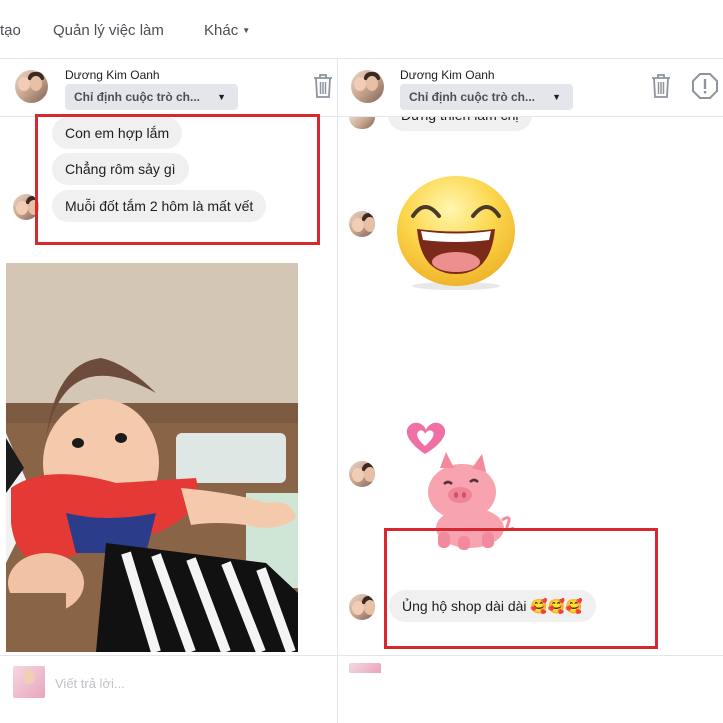 This screenshot has height=723, width=723. What do you see at coordinates (221, 30) in the screenshot?
I see `nav-item-more-label: Khác` at bounding box center [221, 30].